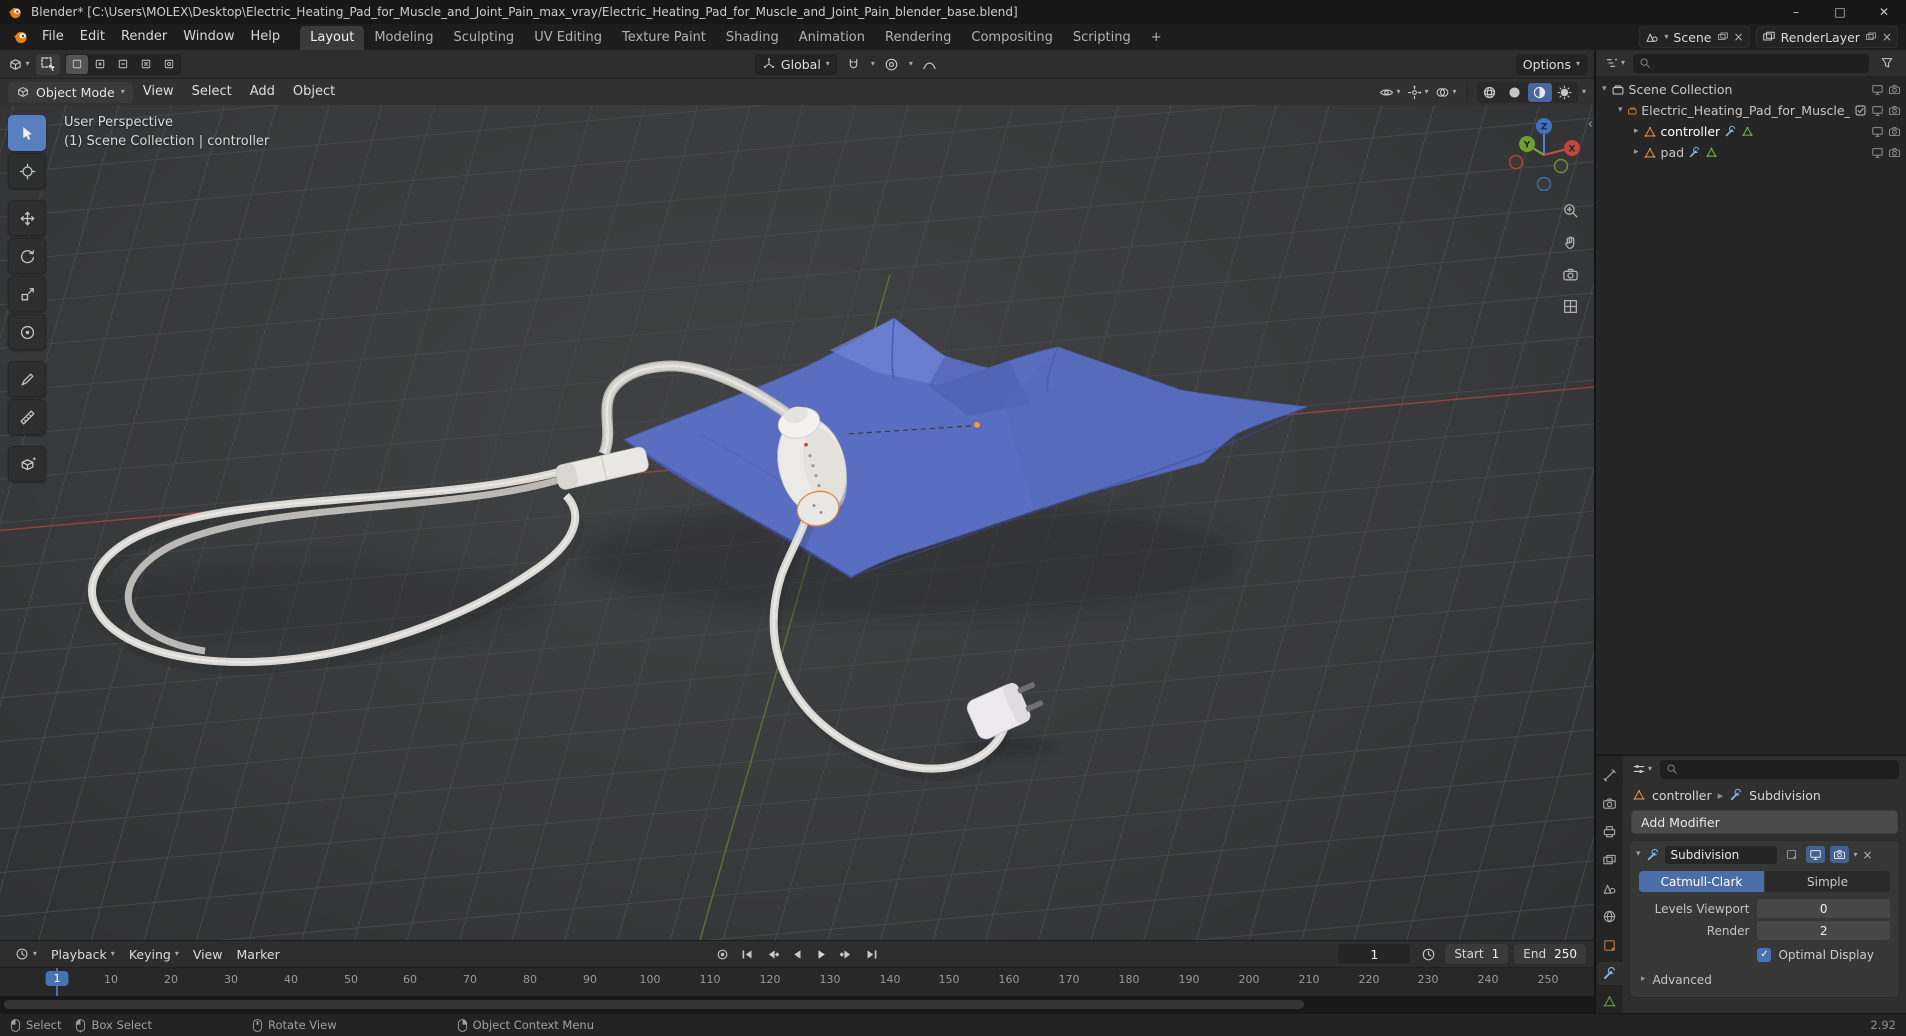 The image size is (1906, 1036). What do you see at coordinates (1823, 930) in the screenshot?
I see `render-levels-field: 2` at bounding box center [1823, 930].